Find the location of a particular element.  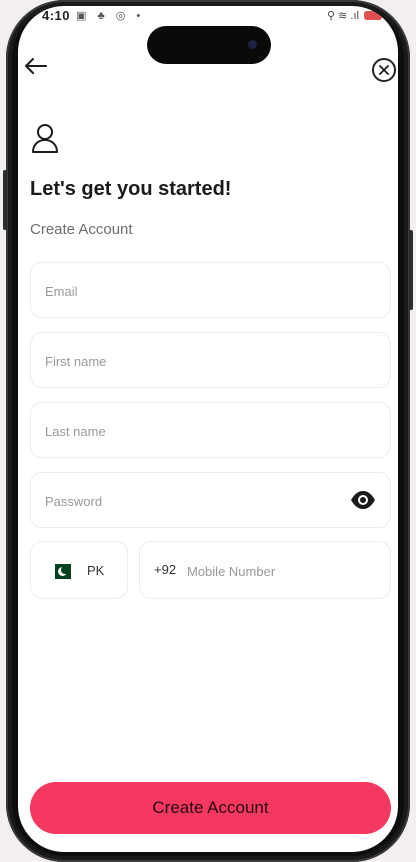

last-name-field is located at coordinates (210, 430).